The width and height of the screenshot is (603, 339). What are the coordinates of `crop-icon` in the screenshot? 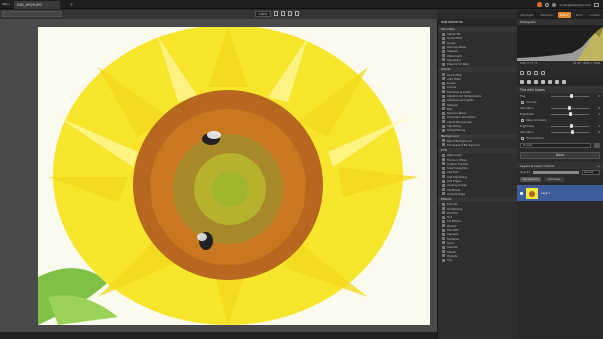 It's located at (529, 73).